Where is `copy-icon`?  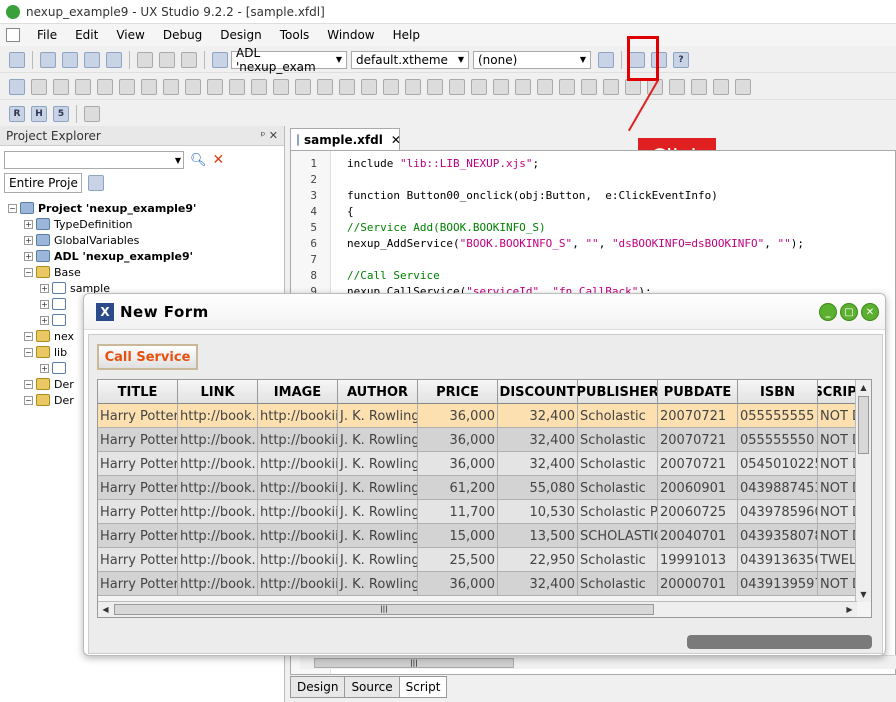
copy-icon is located at coordinates (167, 59).